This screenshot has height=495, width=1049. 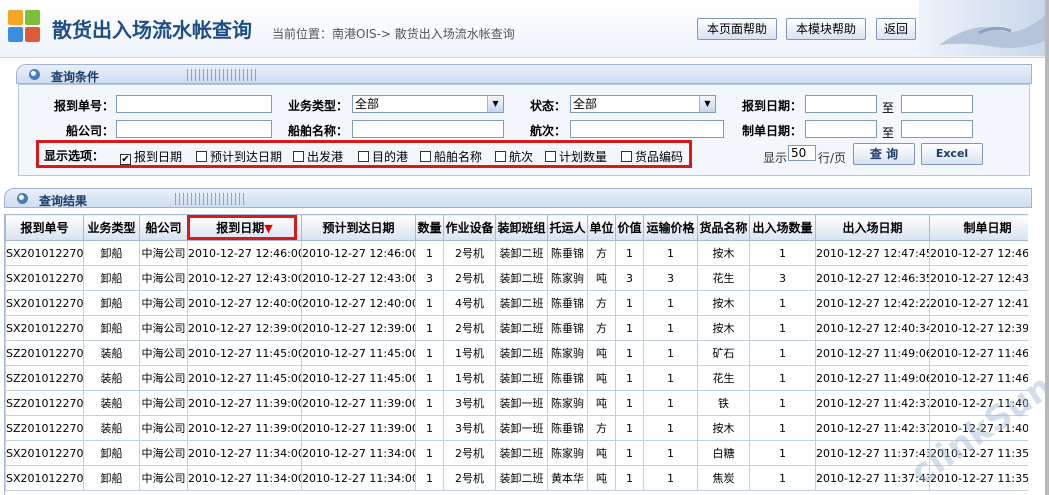 What do you see at coordinates (896, 29) in the screenshot?
I see `back-button: 返回` at bounding box center [896, 29].